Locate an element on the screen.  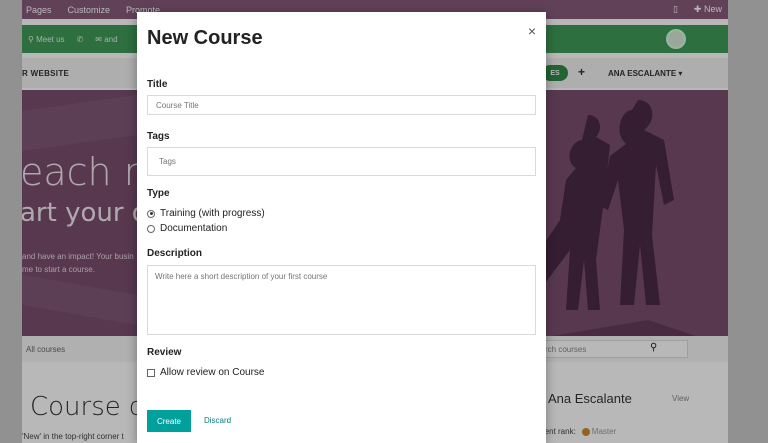
allow-review-option: Allow review on Course is located at coordinates (206, 372).